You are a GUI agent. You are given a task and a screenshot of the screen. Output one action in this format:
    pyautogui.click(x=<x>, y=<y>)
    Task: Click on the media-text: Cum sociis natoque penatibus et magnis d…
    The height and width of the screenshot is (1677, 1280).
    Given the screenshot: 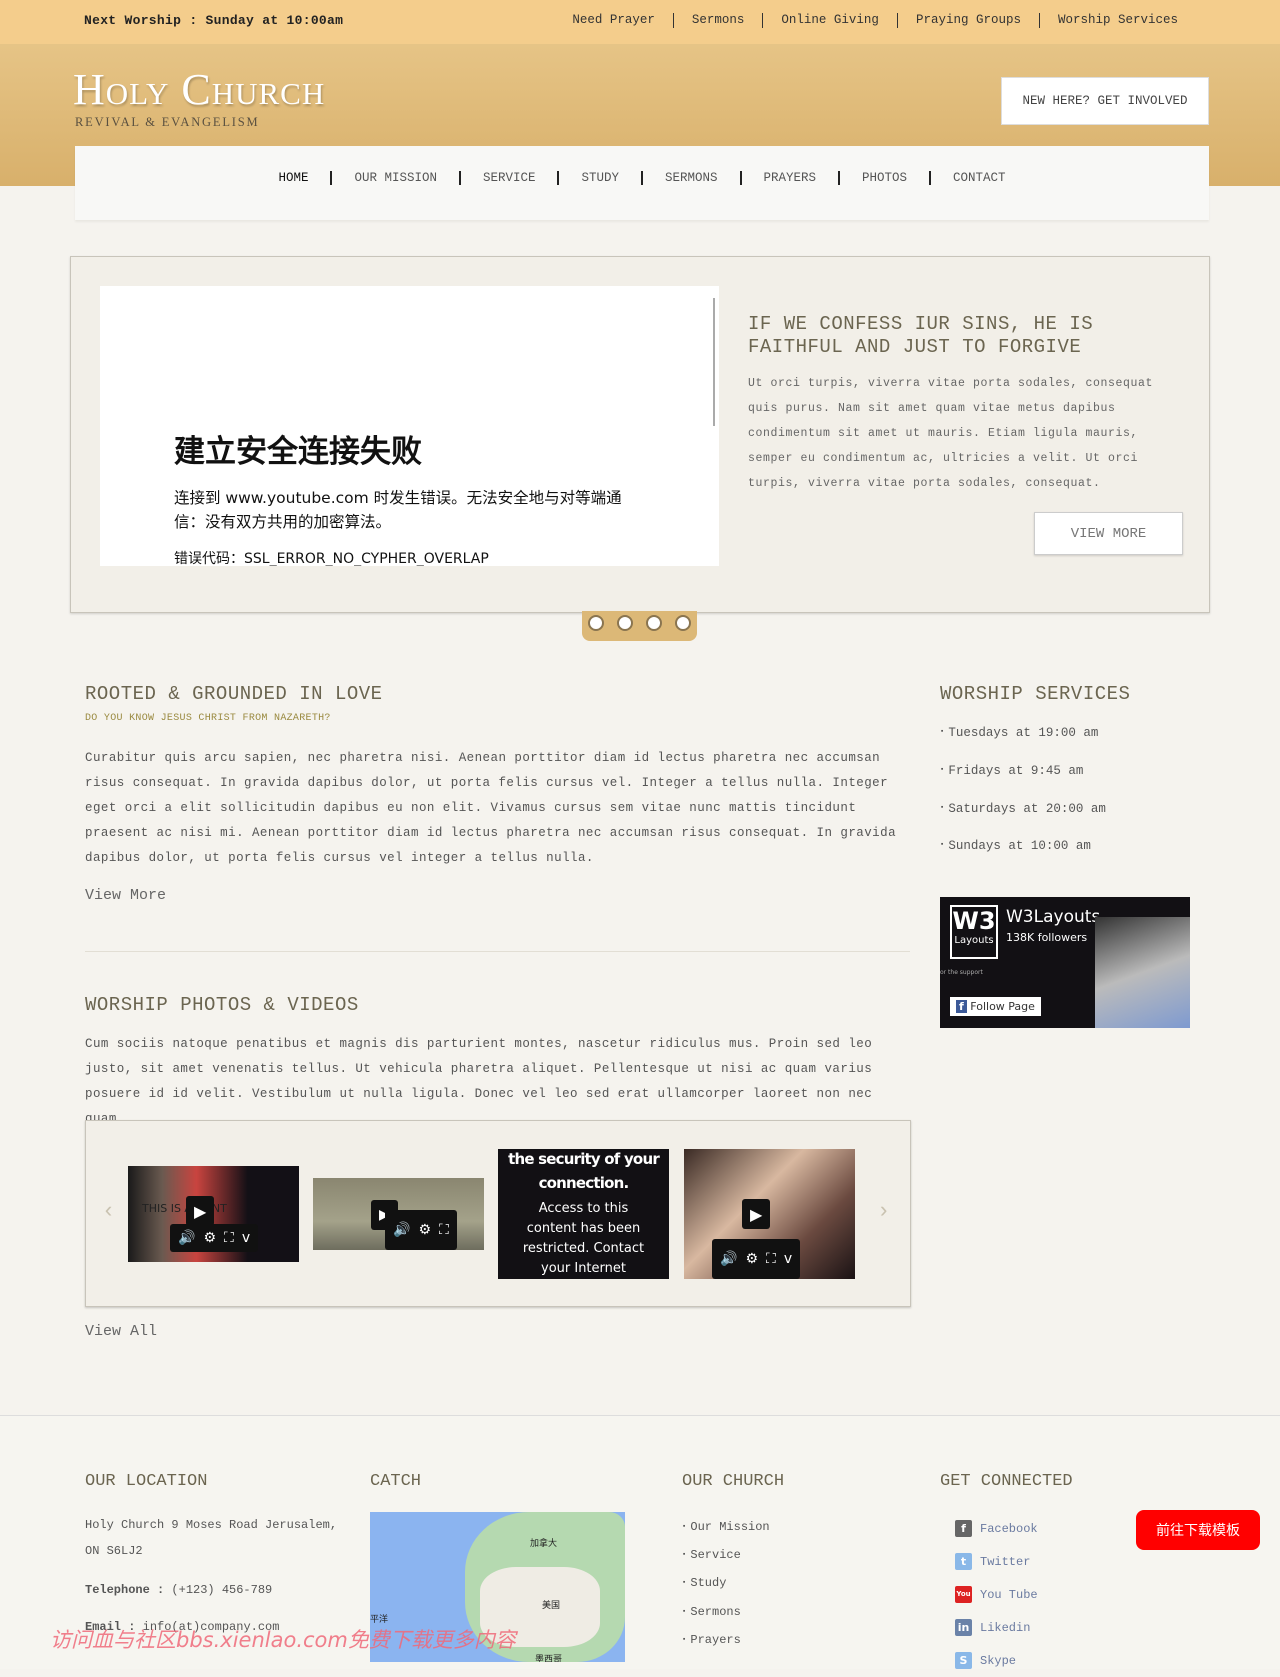 What is the action you would take?
    pyautogui.click(x=479, y=1081)
    